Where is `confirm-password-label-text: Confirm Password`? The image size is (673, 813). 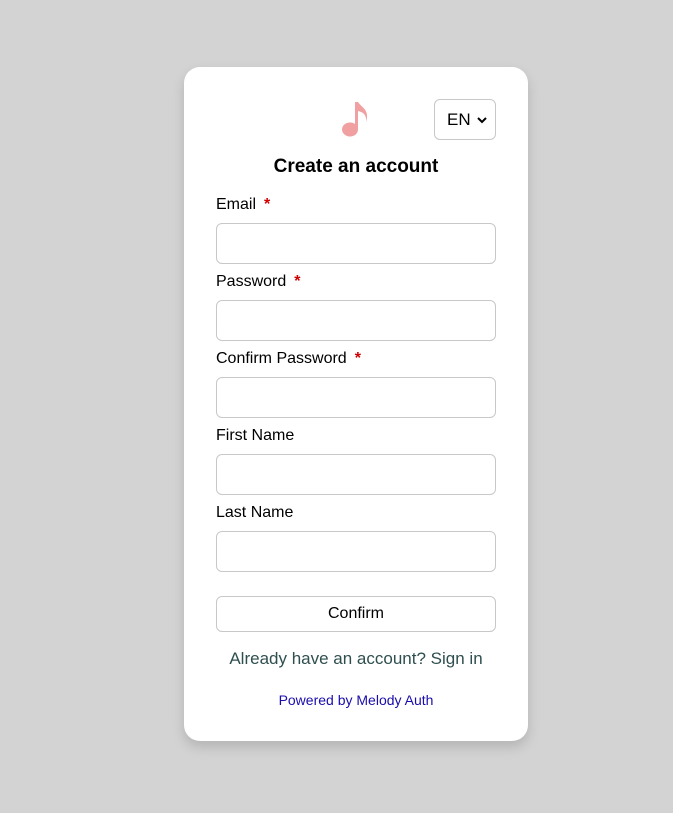 confirm-password-label-text: Confirm Password is located at coordinates (281, 358).